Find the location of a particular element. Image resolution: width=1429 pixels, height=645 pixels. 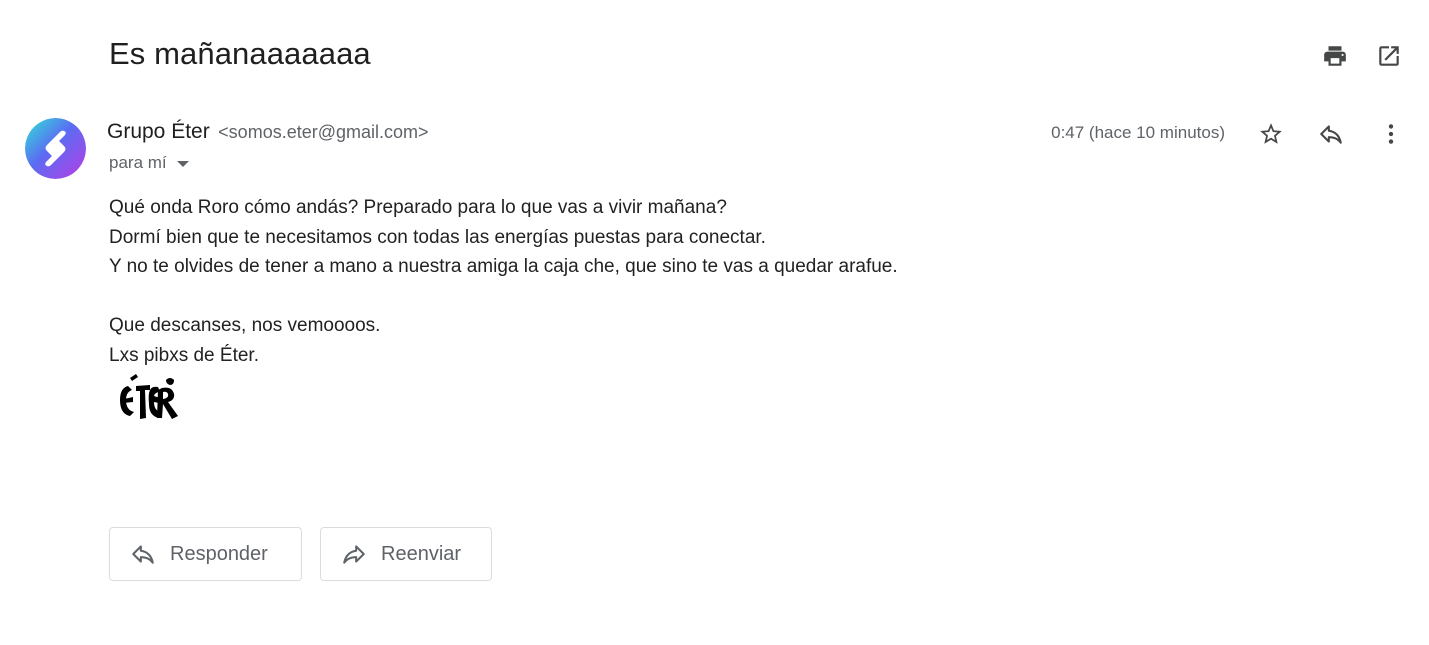

message-actions is located at coordinates (1331, 134).